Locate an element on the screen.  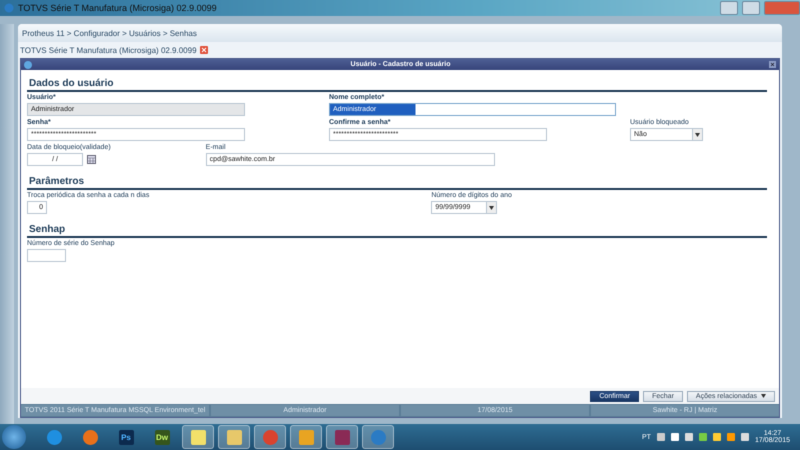
taskbar-button: Dw is located at coordinates (162, 437).